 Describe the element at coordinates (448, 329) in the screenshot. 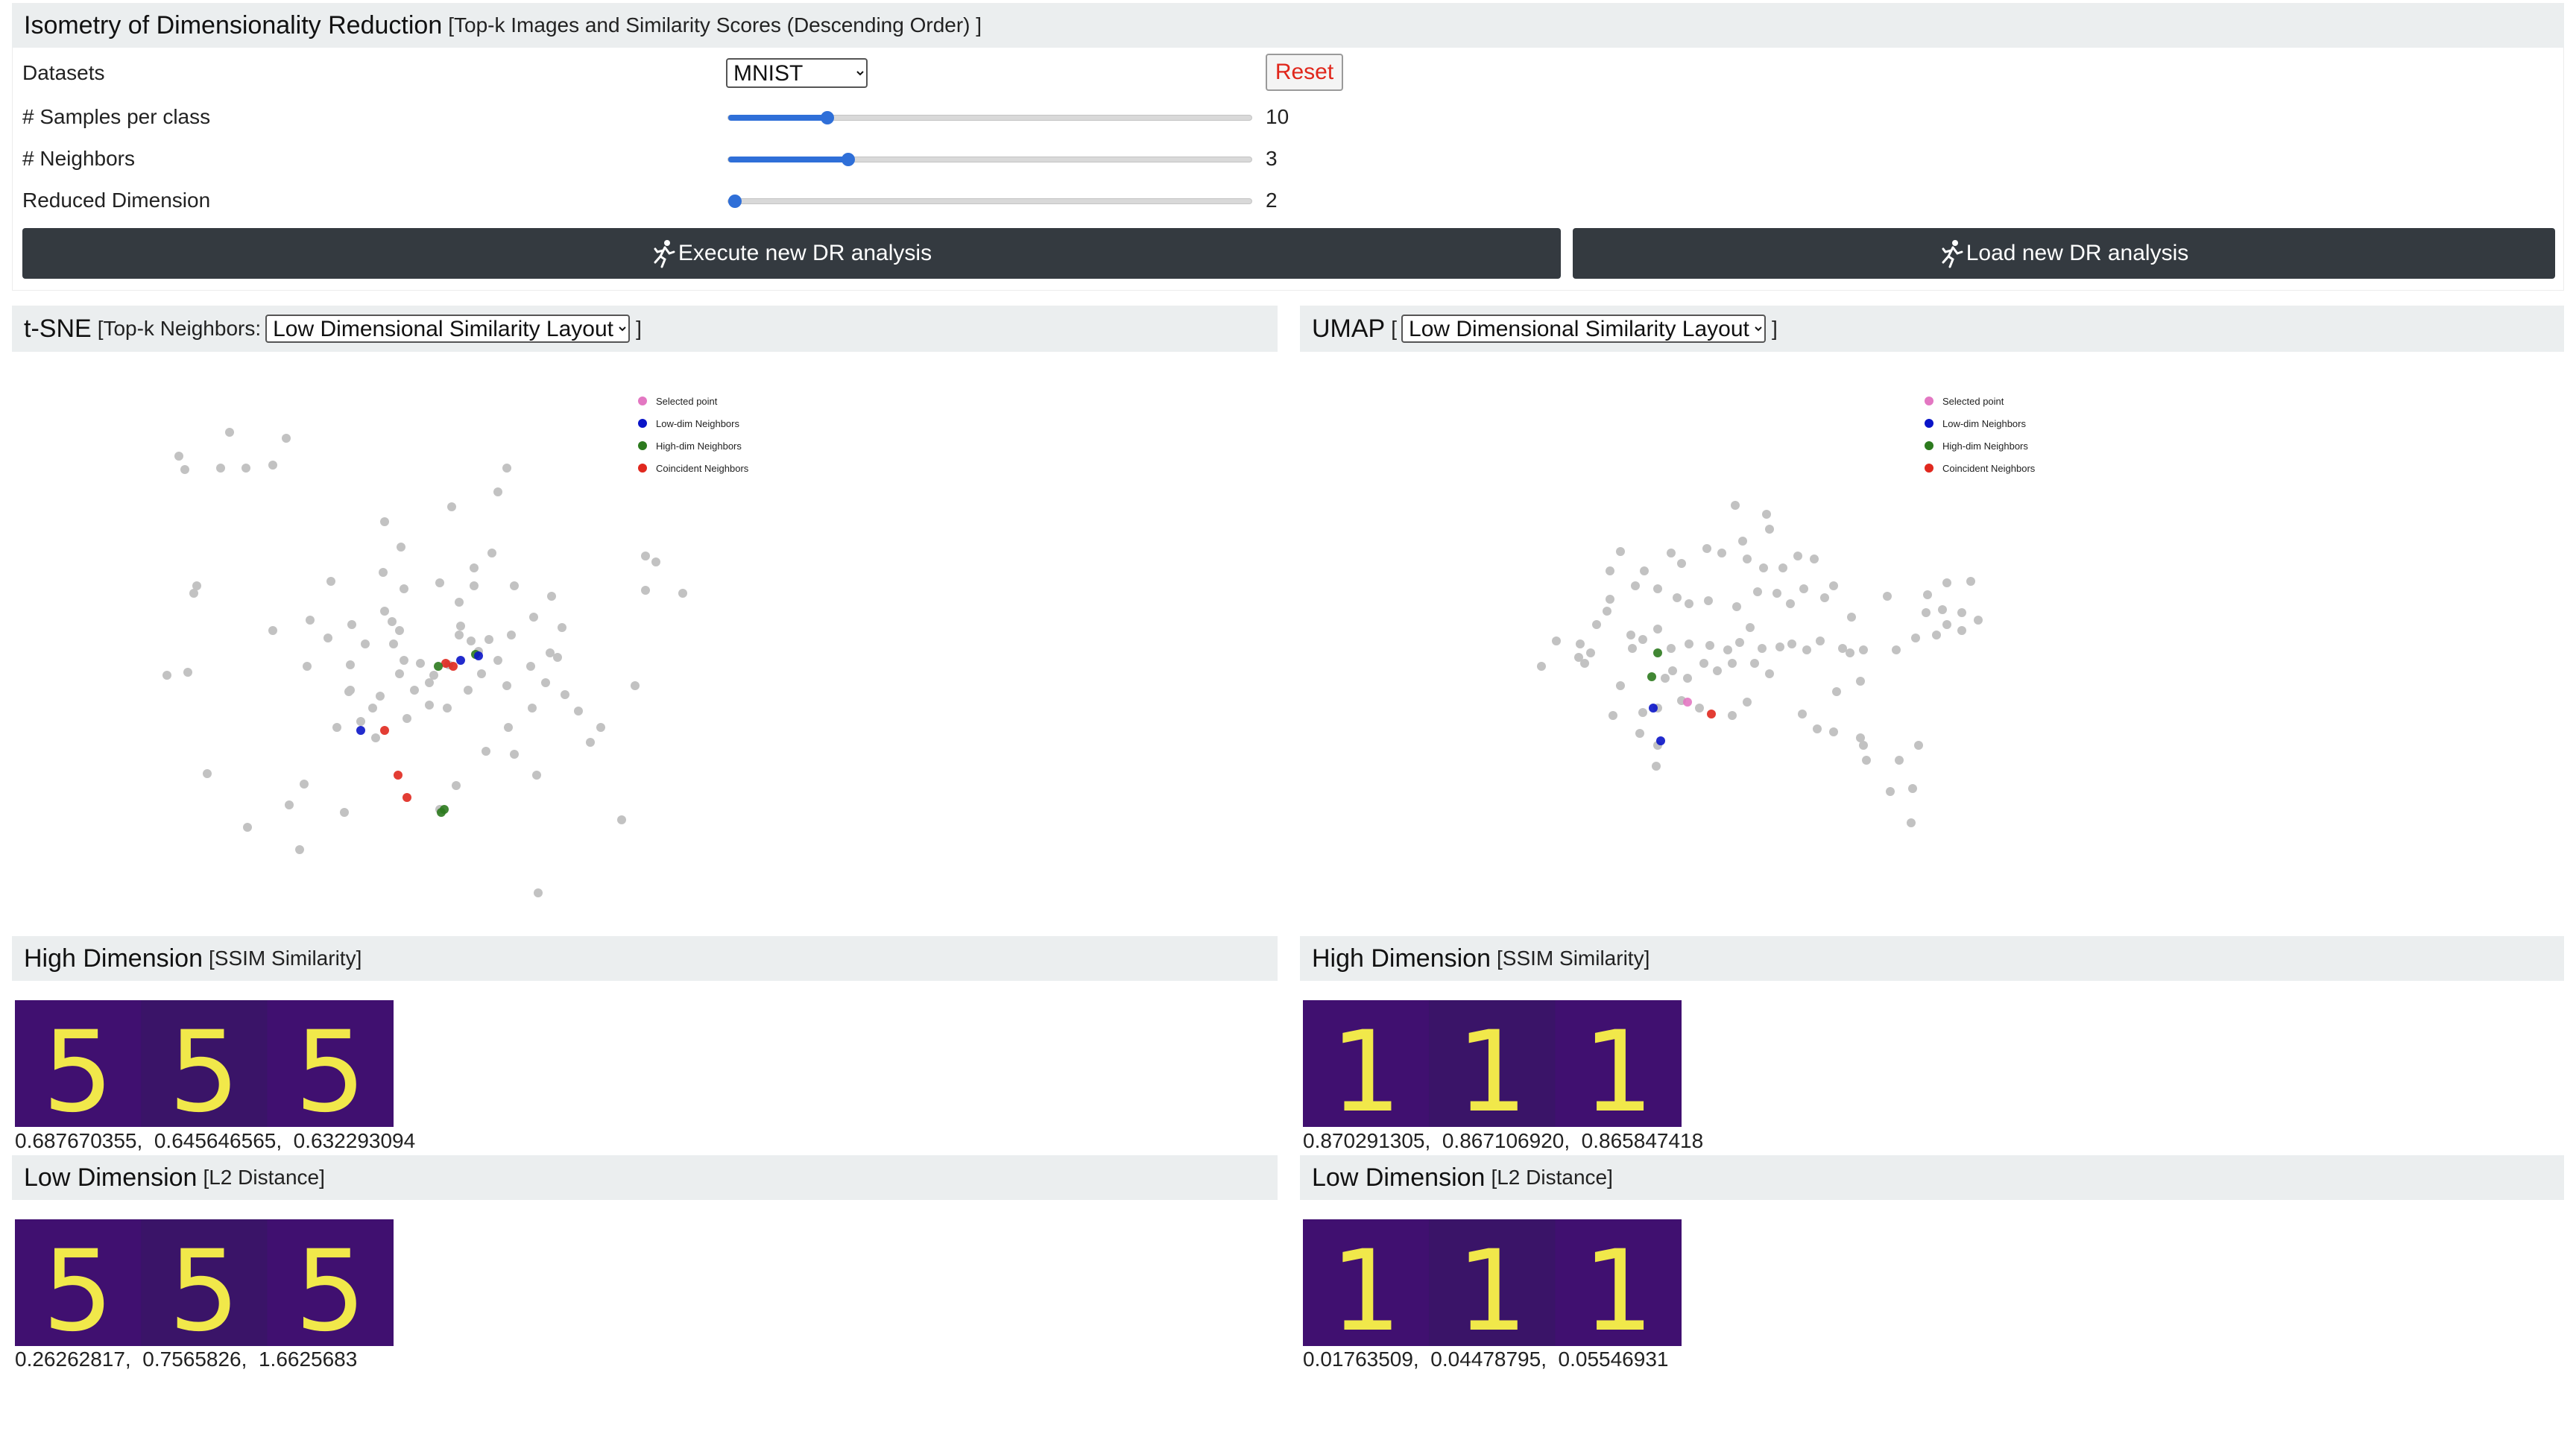

I see `tsne-layout-select: Low Dimensional Similarity Layout` at that location.